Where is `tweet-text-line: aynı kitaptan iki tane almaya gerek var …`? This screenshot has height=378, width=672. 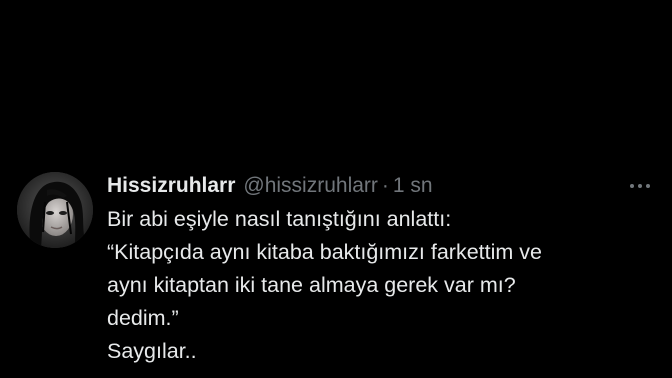
tweet-text-line: aynı kitaptan iki tane almaya gerek var … is located at coordinates (311, 285).